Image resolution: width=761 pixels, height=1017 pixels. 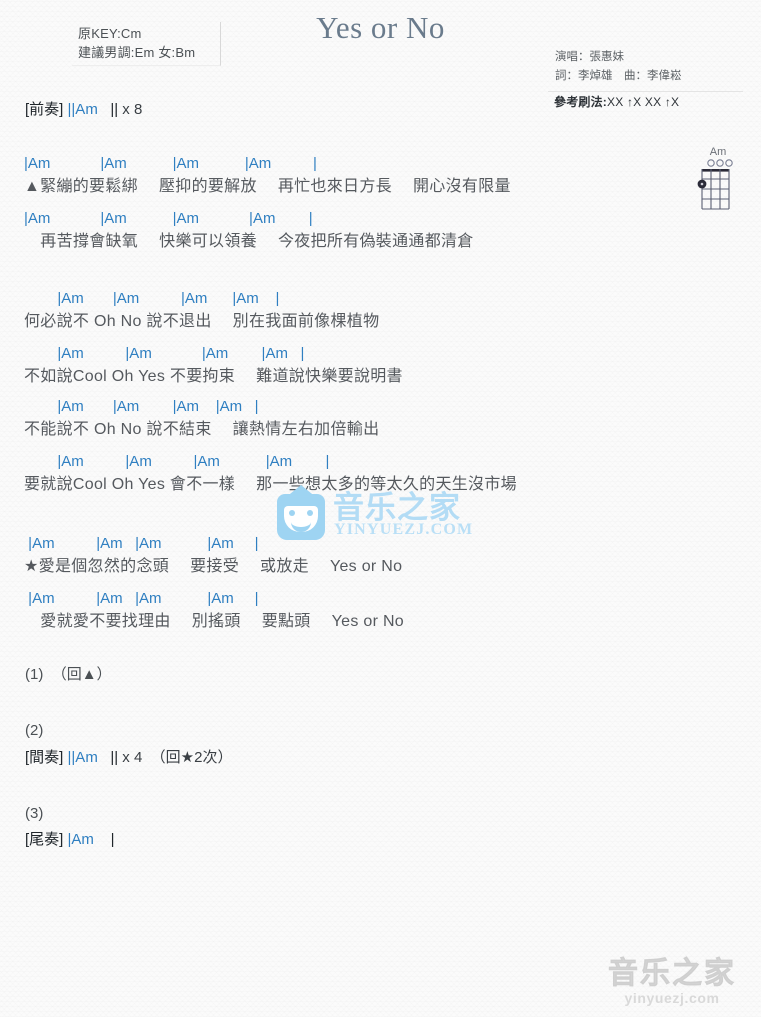 I want to click on section-3-outro: [尾奏] |Am |, so click(x=70, y=840).